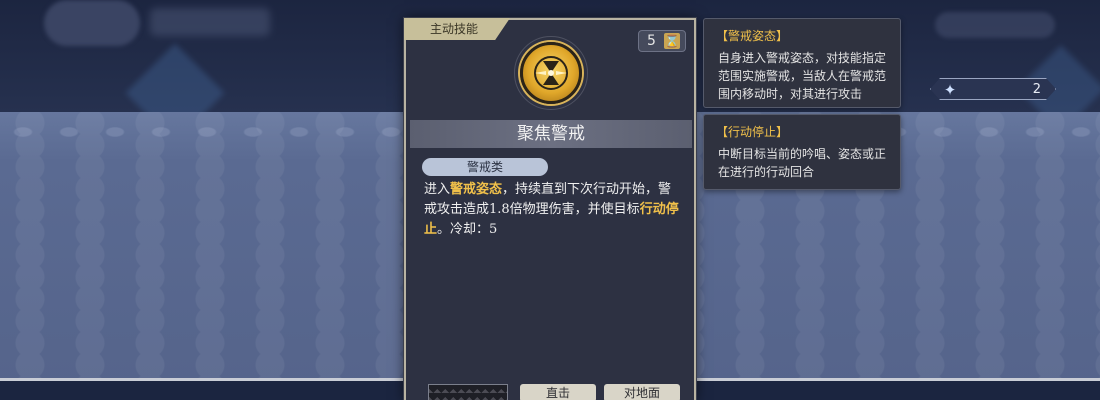  Describe the element at coordinates (802, 76) in the screenshot. I see `tooltip-alert-stance-line: 范围实施警戒，当敌人在警戒范` at that location.